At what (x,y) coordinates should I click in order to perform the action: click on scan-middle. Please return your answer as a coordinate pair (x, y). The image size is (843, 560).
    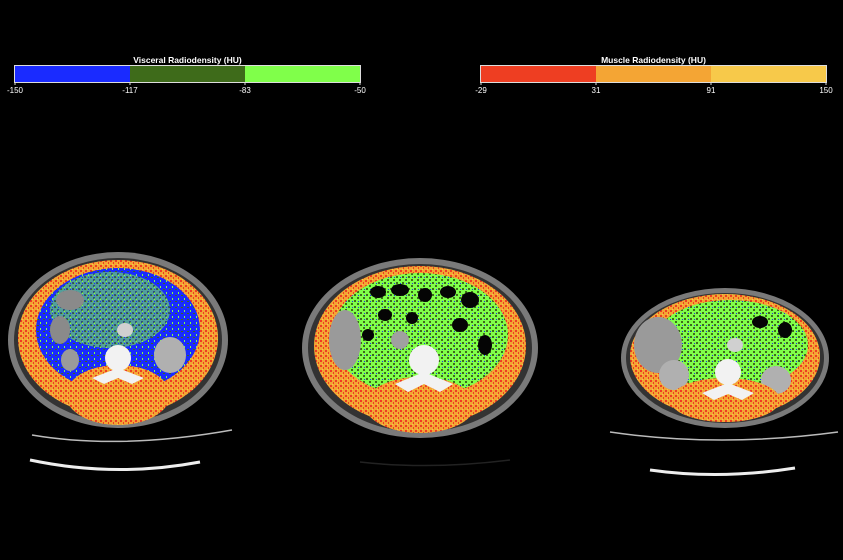
    Looking at the image, I should click on (420, 362).